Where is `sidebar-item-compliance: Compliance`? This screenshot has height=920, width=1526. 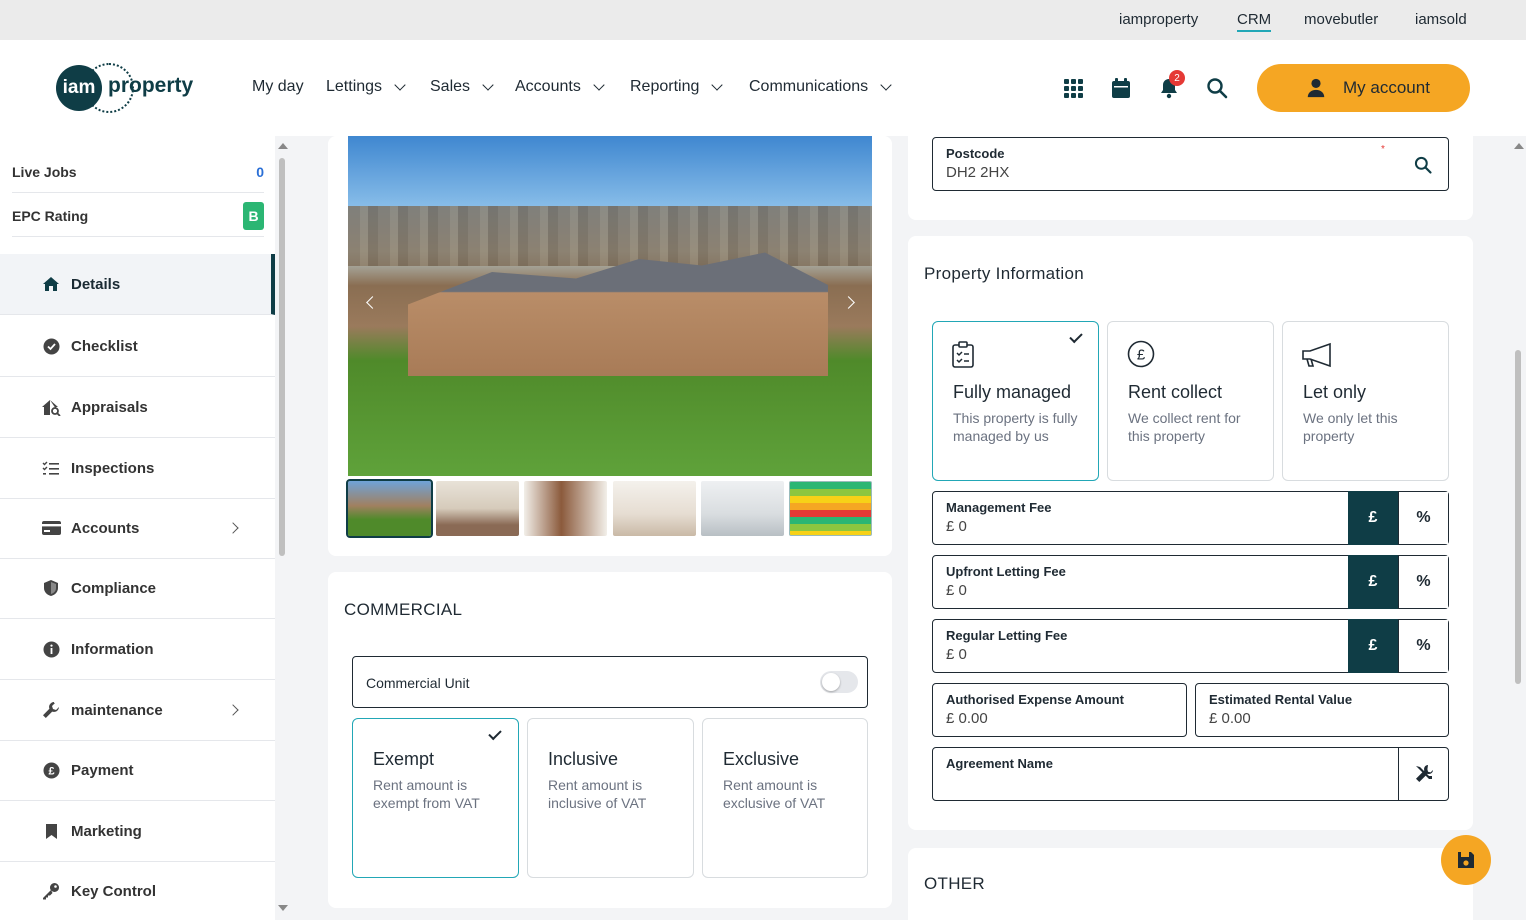
sidebar-item-compliance: Compliance is located at coordinates (137, 588).